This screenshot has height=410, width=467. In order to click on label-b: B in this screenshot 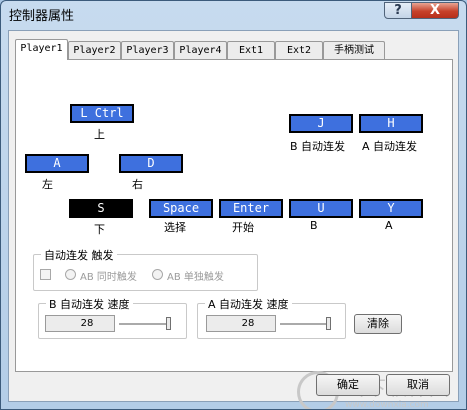, I will do `click(314, 225)`.